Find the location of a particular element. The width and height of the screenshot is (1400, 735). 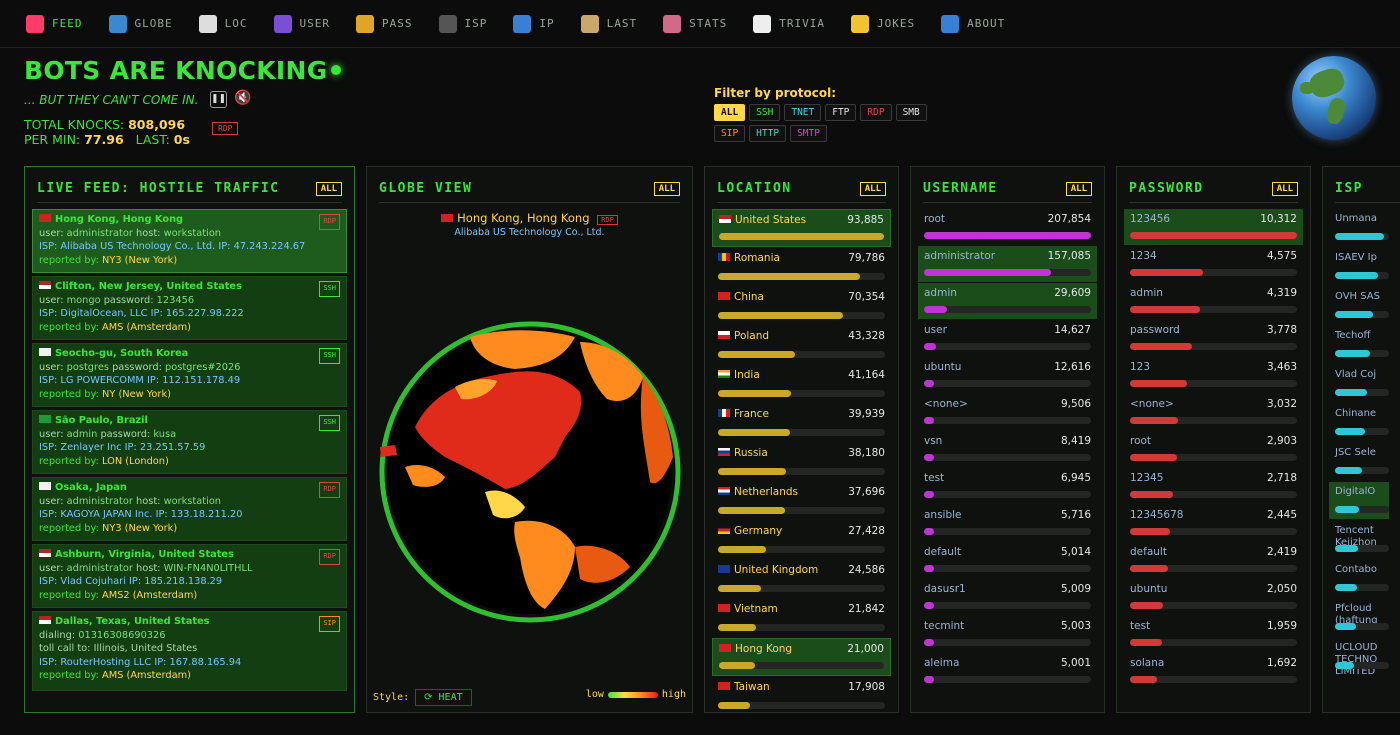

password-row: admin 4,319 is located at coordinates (1213, 301).